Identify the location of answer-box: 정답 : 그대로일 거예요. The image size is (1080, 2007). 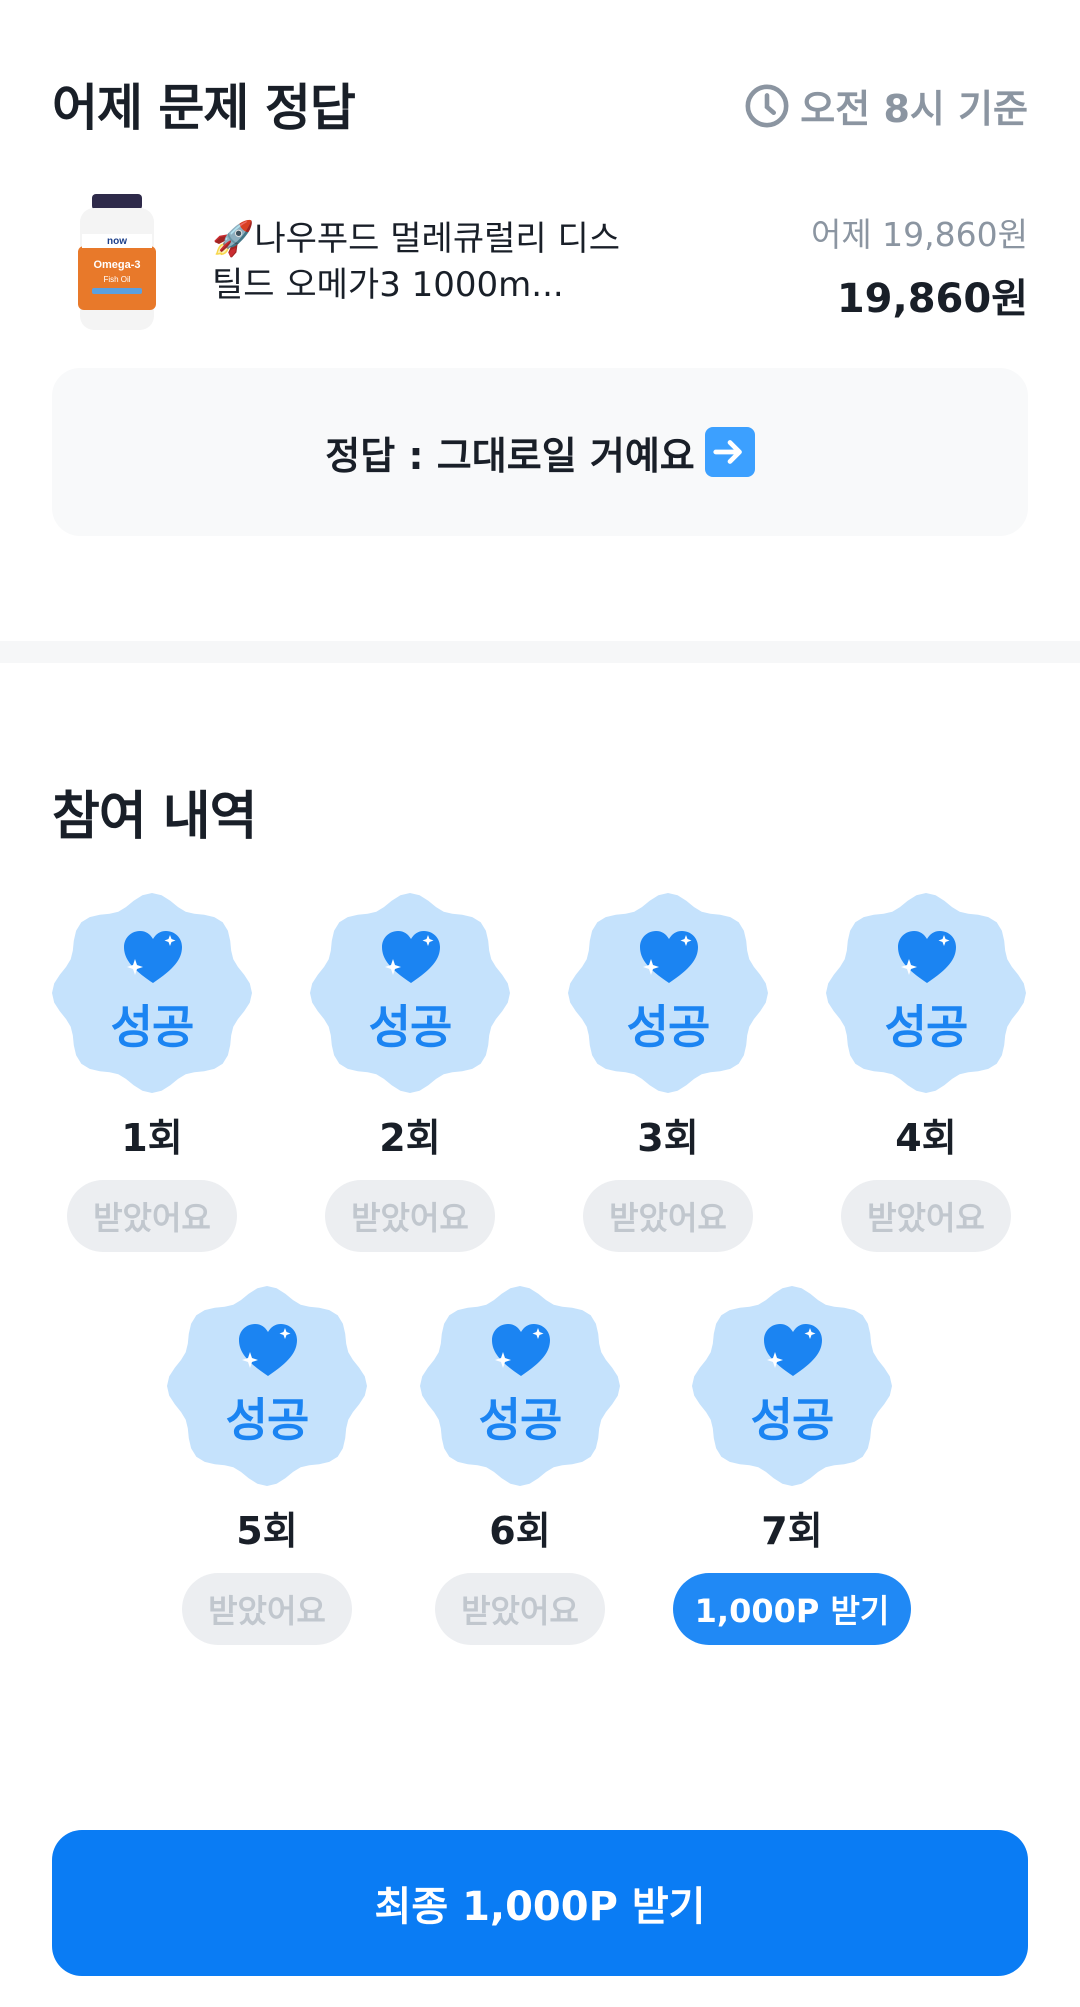
(540, 452).